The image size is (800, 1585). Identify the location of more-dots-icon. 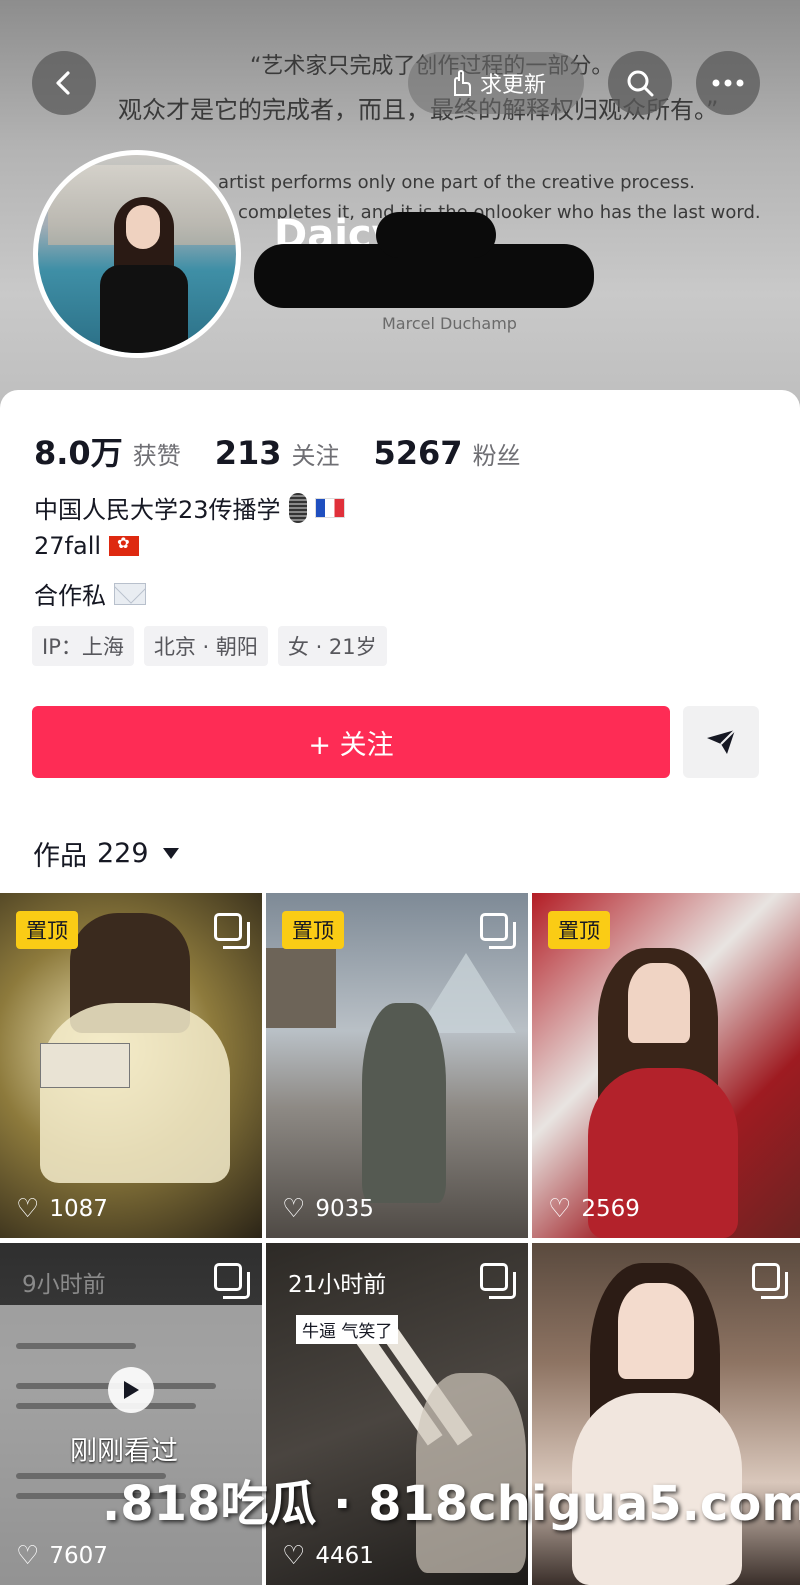
(728, 83).